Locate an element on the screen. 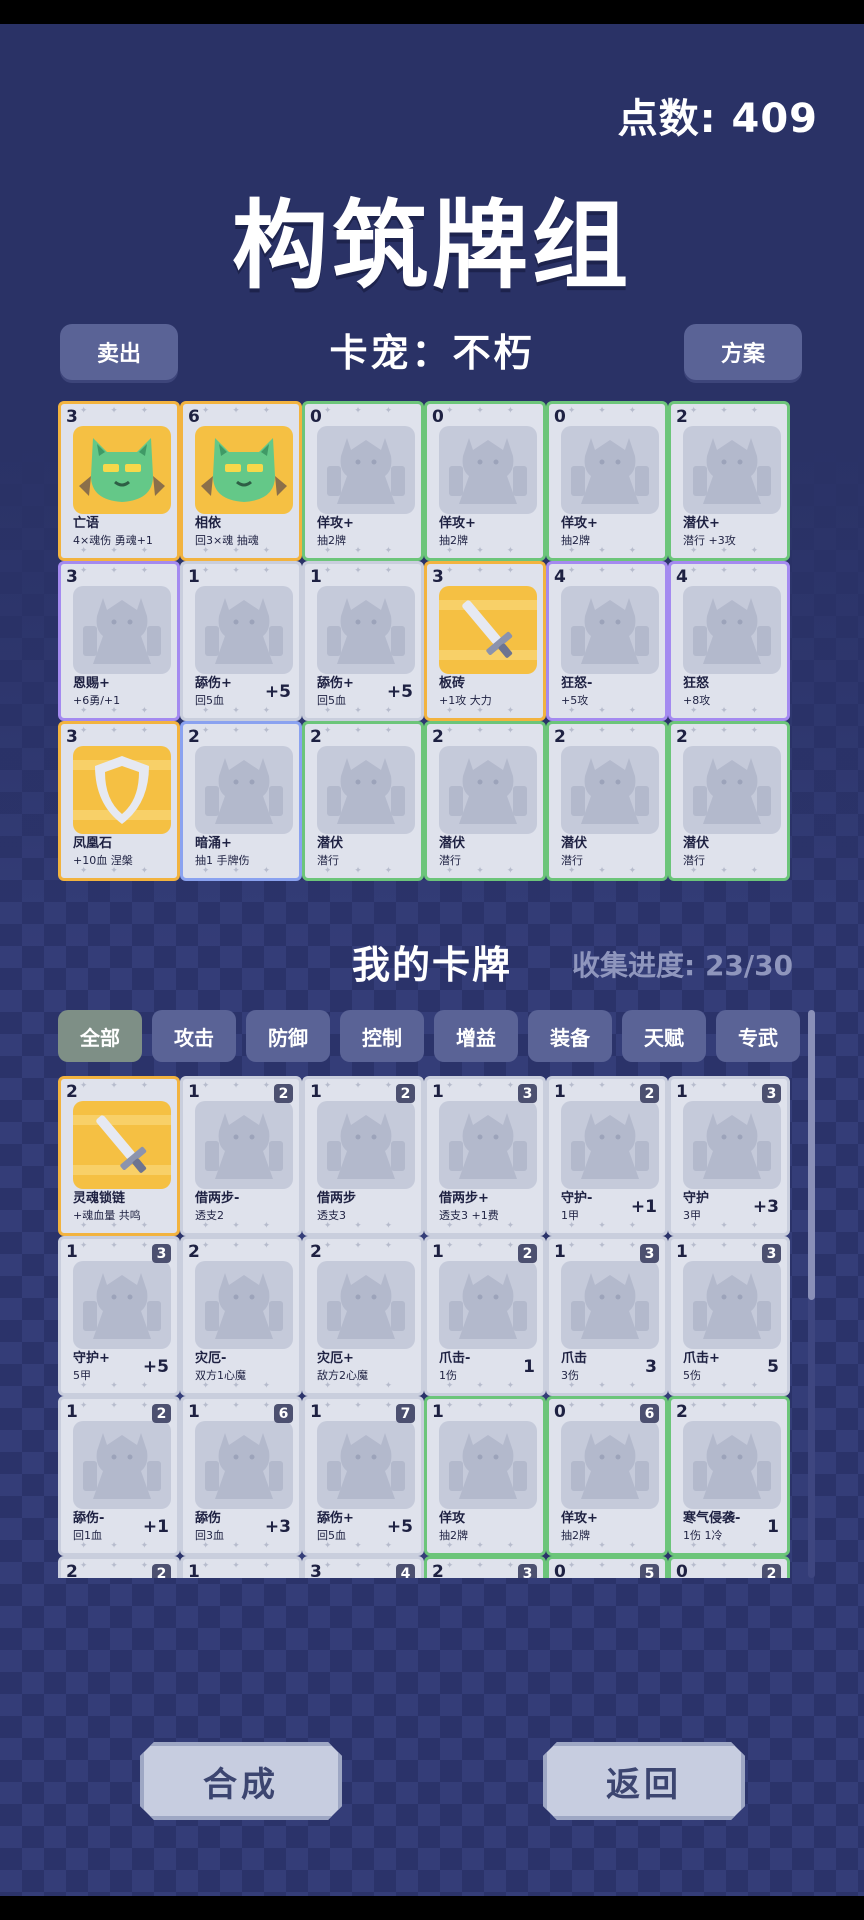  tab-3: 控制 is located at coordinates (382, 1036).